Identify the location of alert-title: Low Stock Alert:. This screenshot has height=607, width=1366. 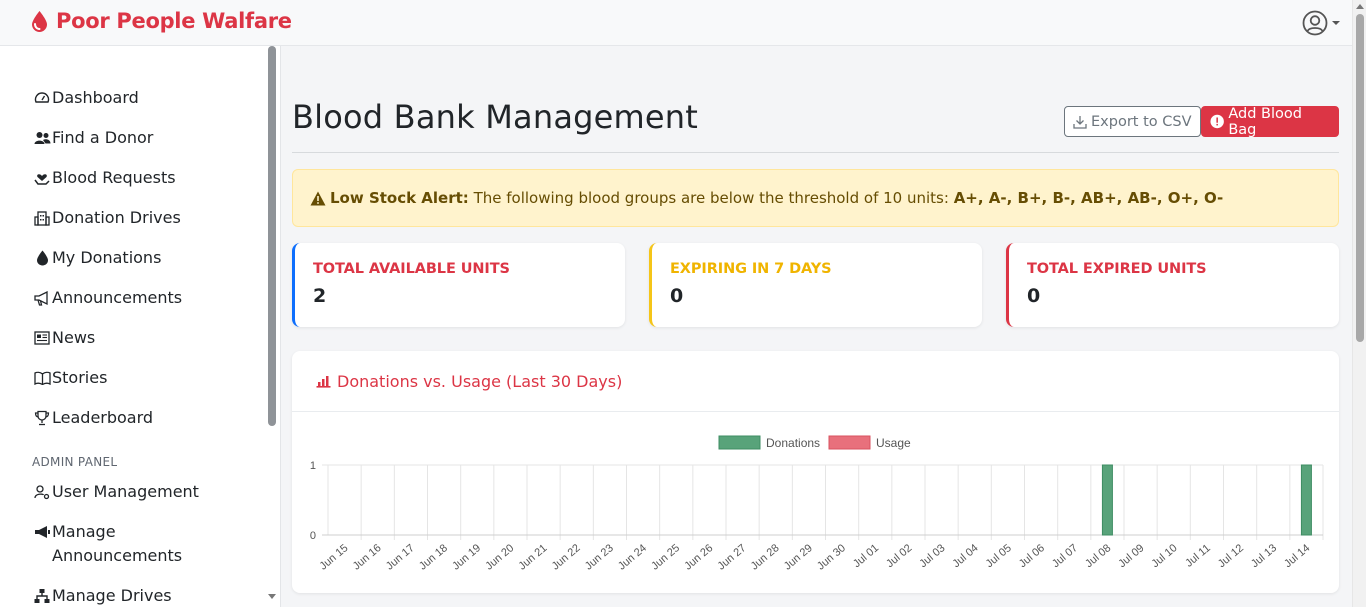
(399, 198).